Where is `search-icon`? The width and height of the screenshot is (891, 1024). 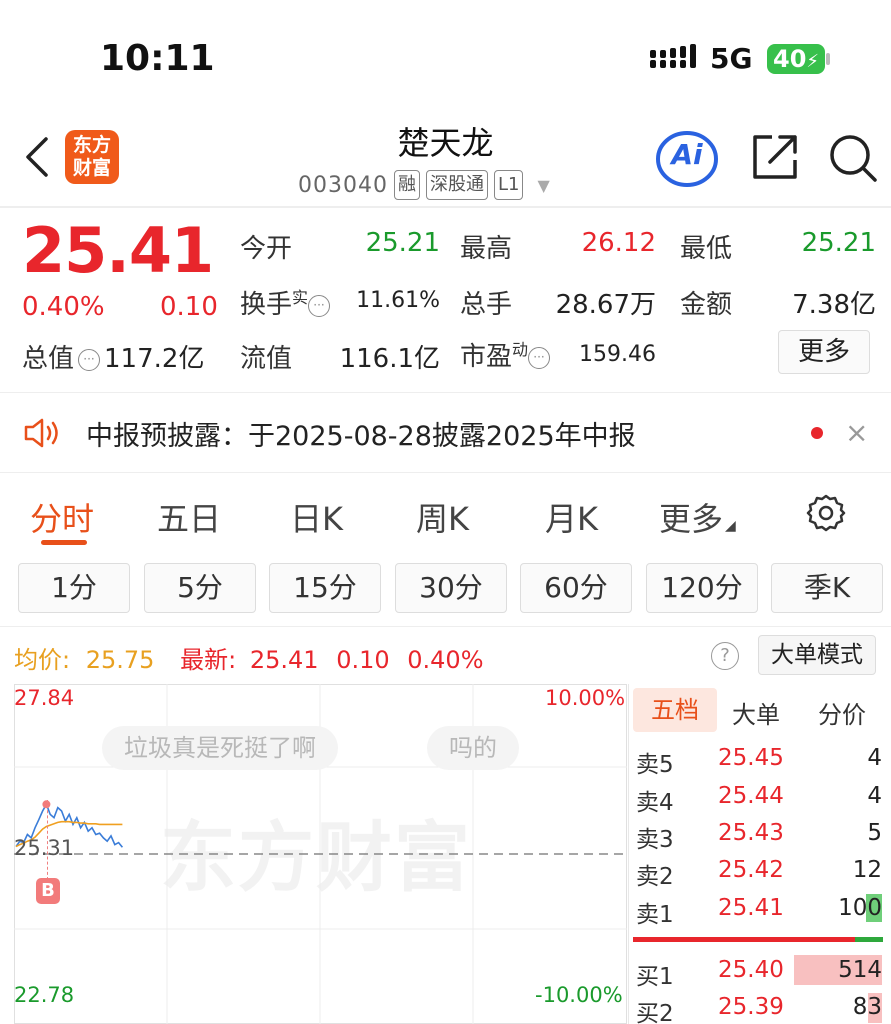
search-icon is located at coordinates (853, 158).